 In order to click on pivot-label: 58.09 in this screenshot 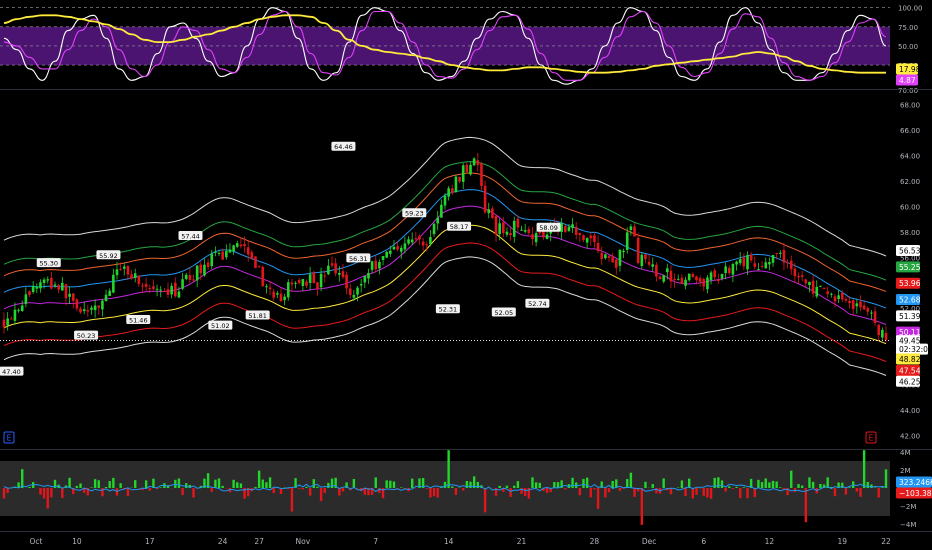, I will do `click(548, 227)`.